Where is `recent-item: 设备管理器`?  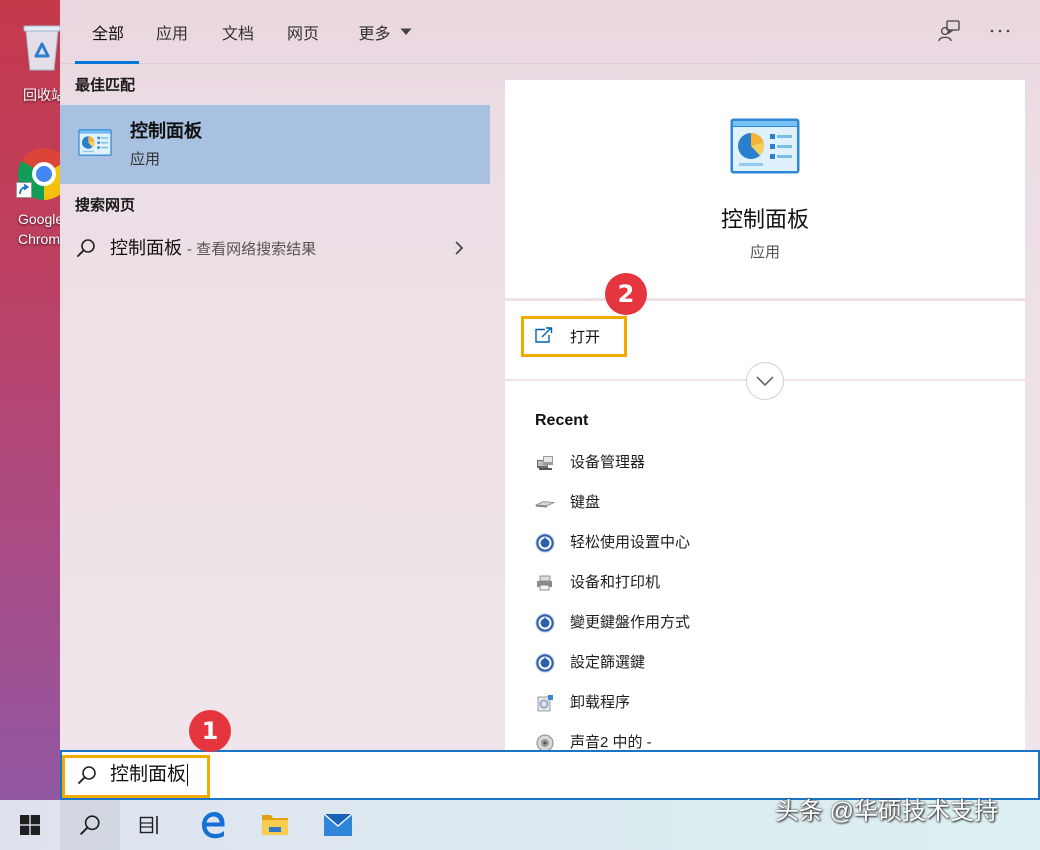 recent-item: 设备管理器 is located at coordinates (765, 463).